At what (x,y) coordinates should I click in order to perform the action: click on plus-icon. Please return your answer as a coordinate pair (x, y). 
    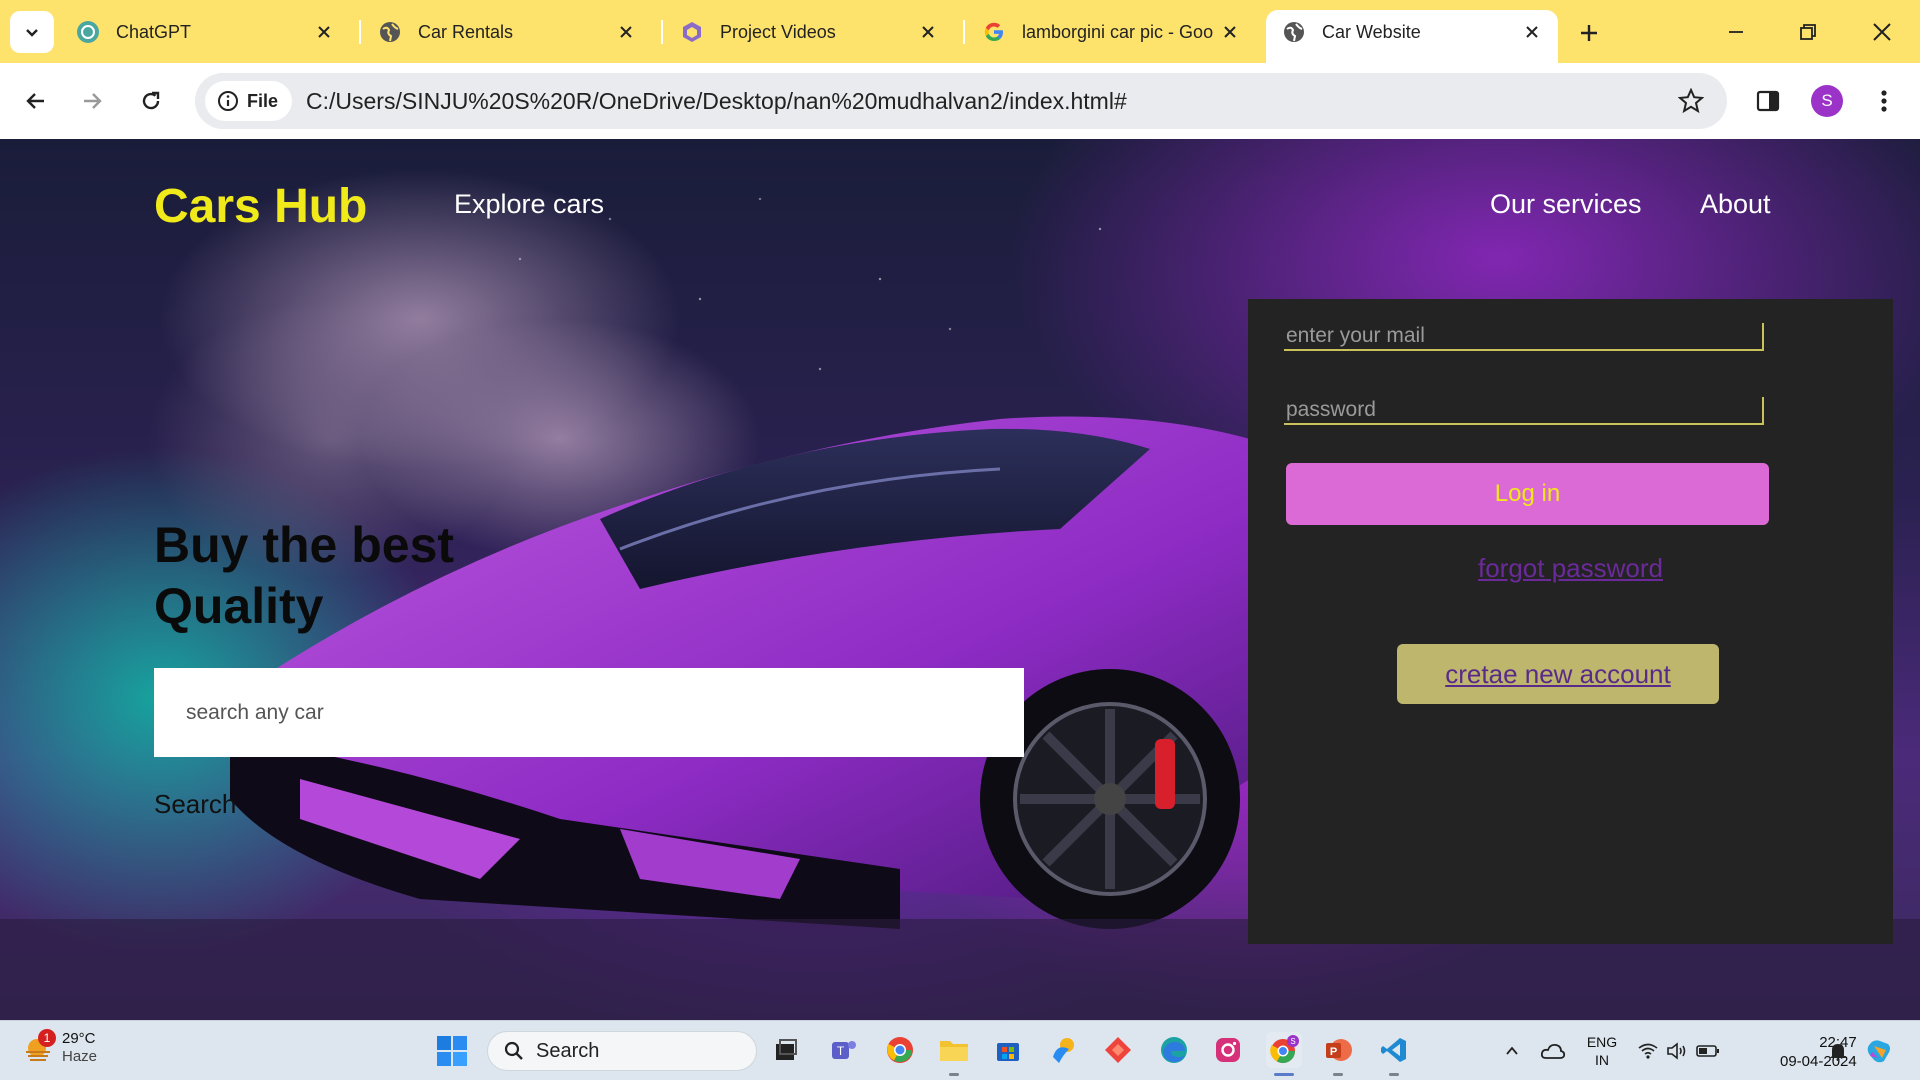
    Looking at the image, I should click on (1589, 33).